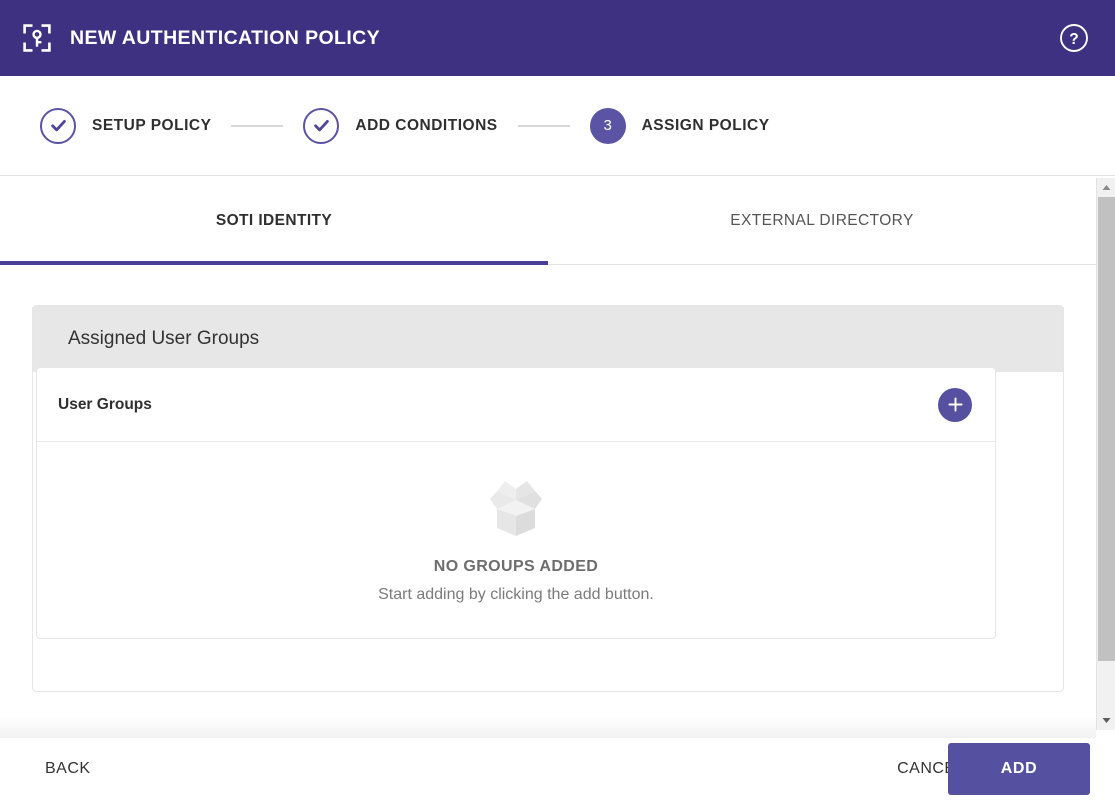  I want to click on stepper-step-add-conditions: ADD CONDITIONS, so click(400, 125).